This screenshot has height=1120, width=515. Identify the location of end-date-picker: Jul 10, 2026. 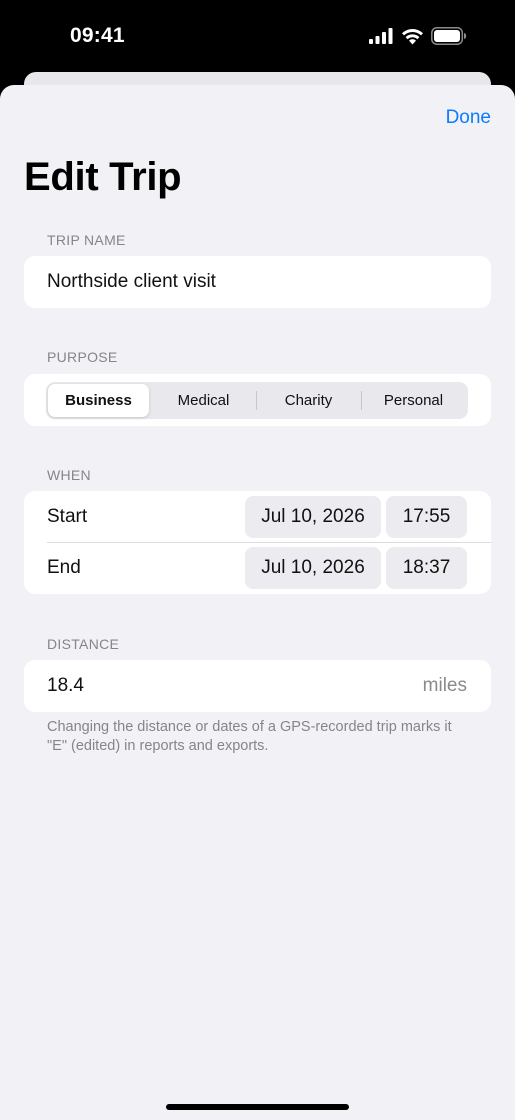
(313, 568).